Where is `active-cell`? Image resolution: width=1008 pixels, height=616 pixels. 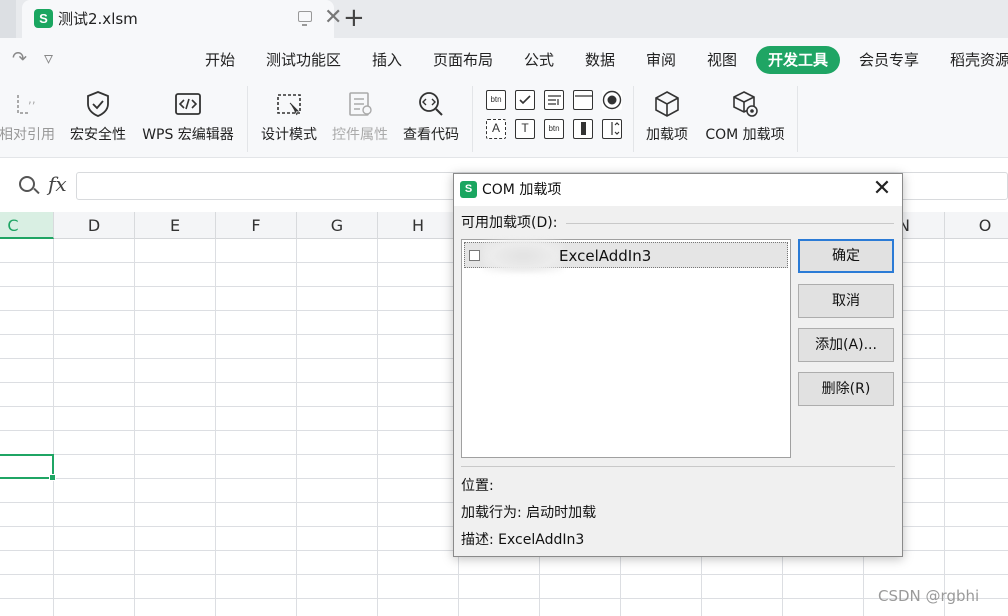
active-cell is located at coordinates (28, 467).